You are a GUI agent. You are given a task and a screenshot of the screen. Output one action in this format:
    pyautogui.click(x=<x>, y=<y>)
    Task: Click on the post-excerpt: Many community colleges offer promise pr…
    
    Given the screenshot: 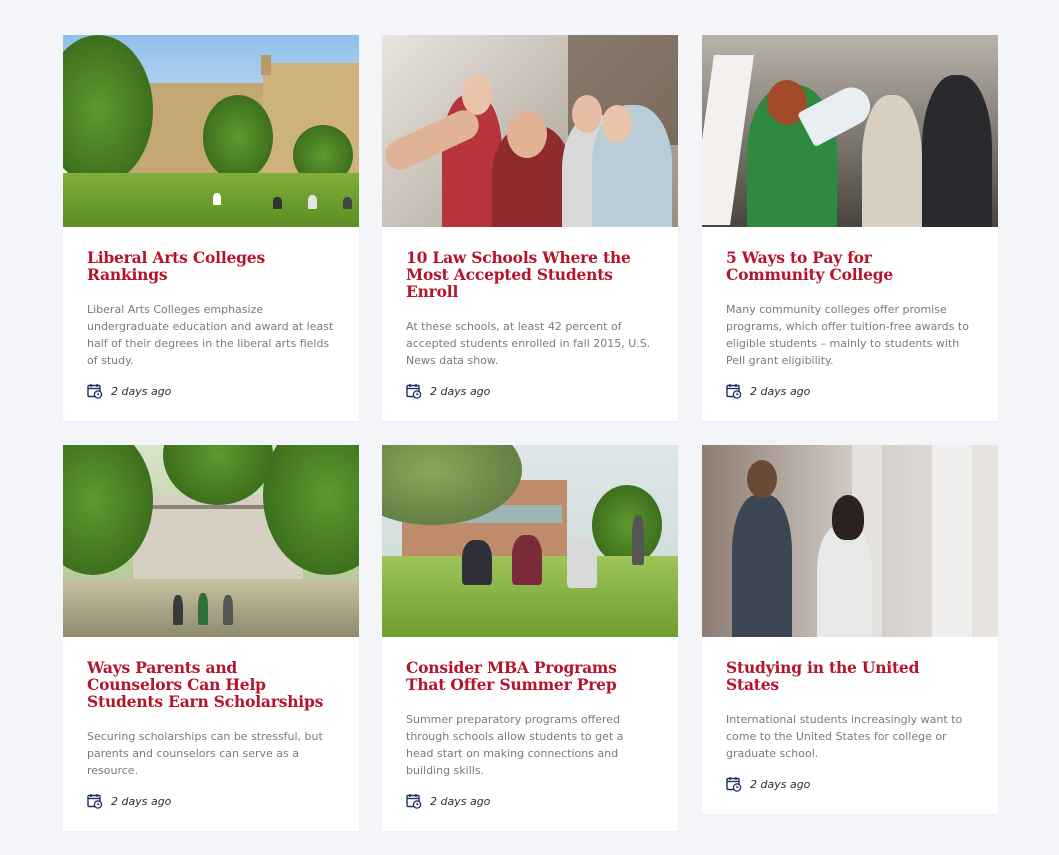 What is the action you would take?
    pyautogui.click(x=847, y=335)
    